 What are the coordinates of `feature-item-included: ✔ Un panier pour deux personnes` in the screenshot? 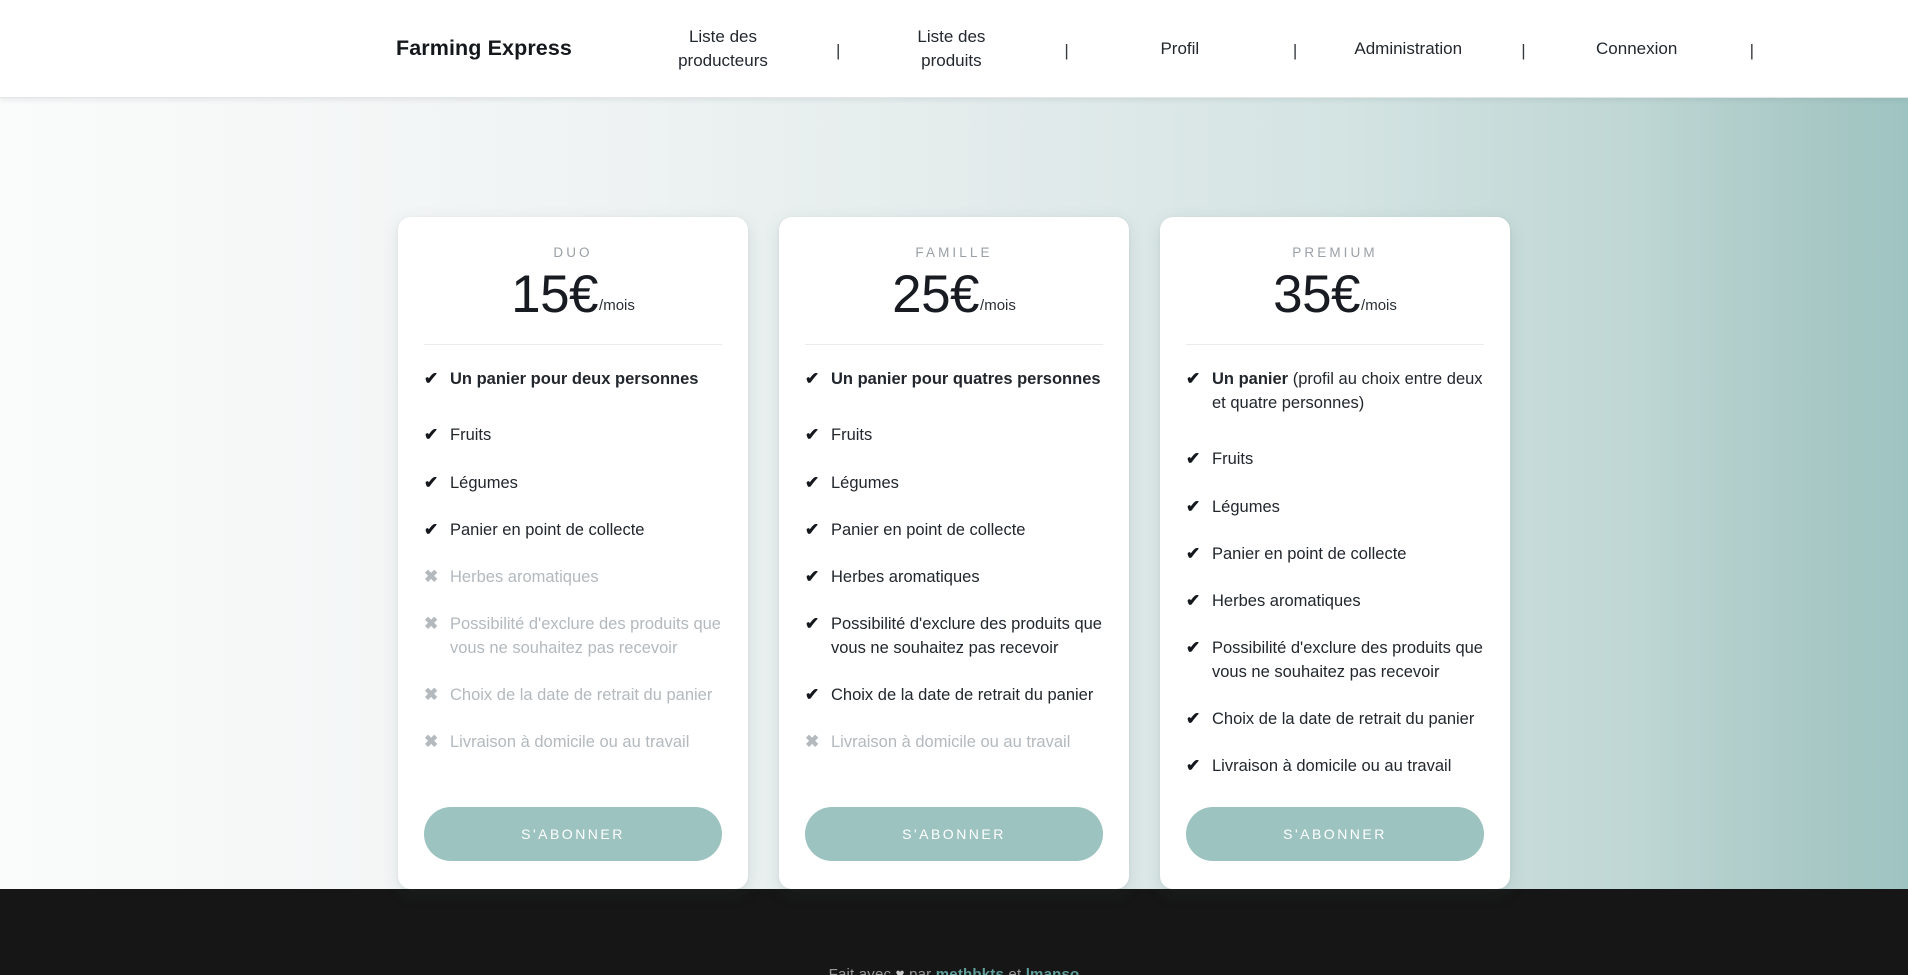 It's located at (573, 379).